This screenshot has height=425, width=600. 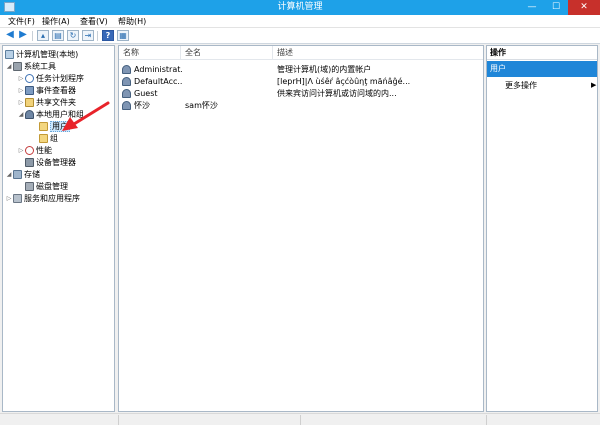 I want to click on tree-item-label: 任务计划程序, so click(x=60, y=78).